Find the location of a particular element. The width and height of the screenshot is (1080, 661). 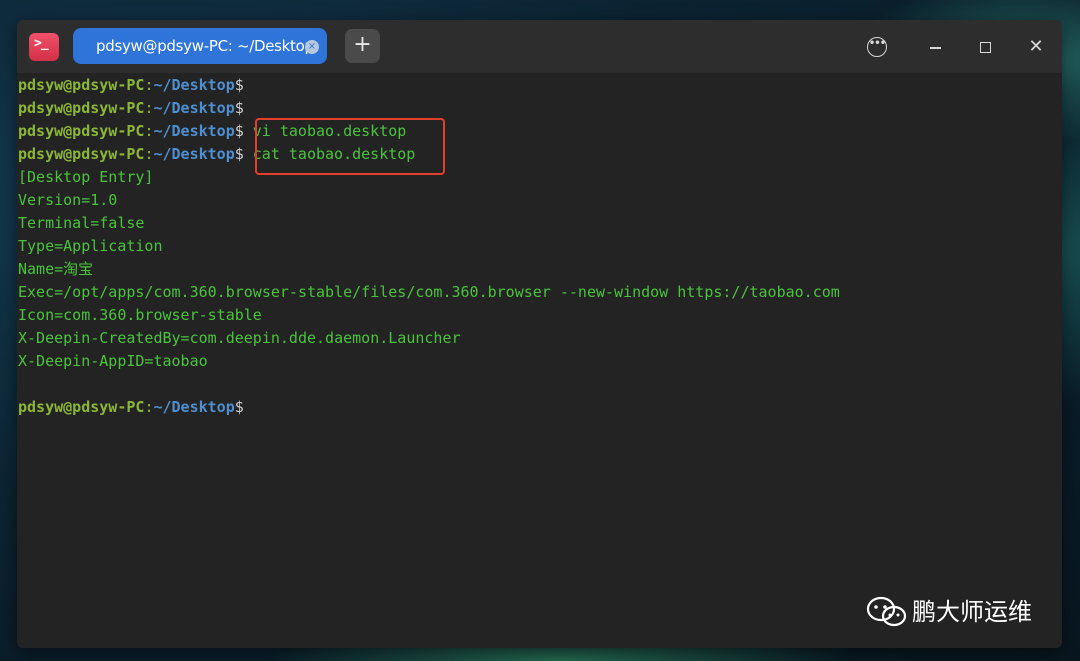

minimize-icon is located at coordinates (935, 47).